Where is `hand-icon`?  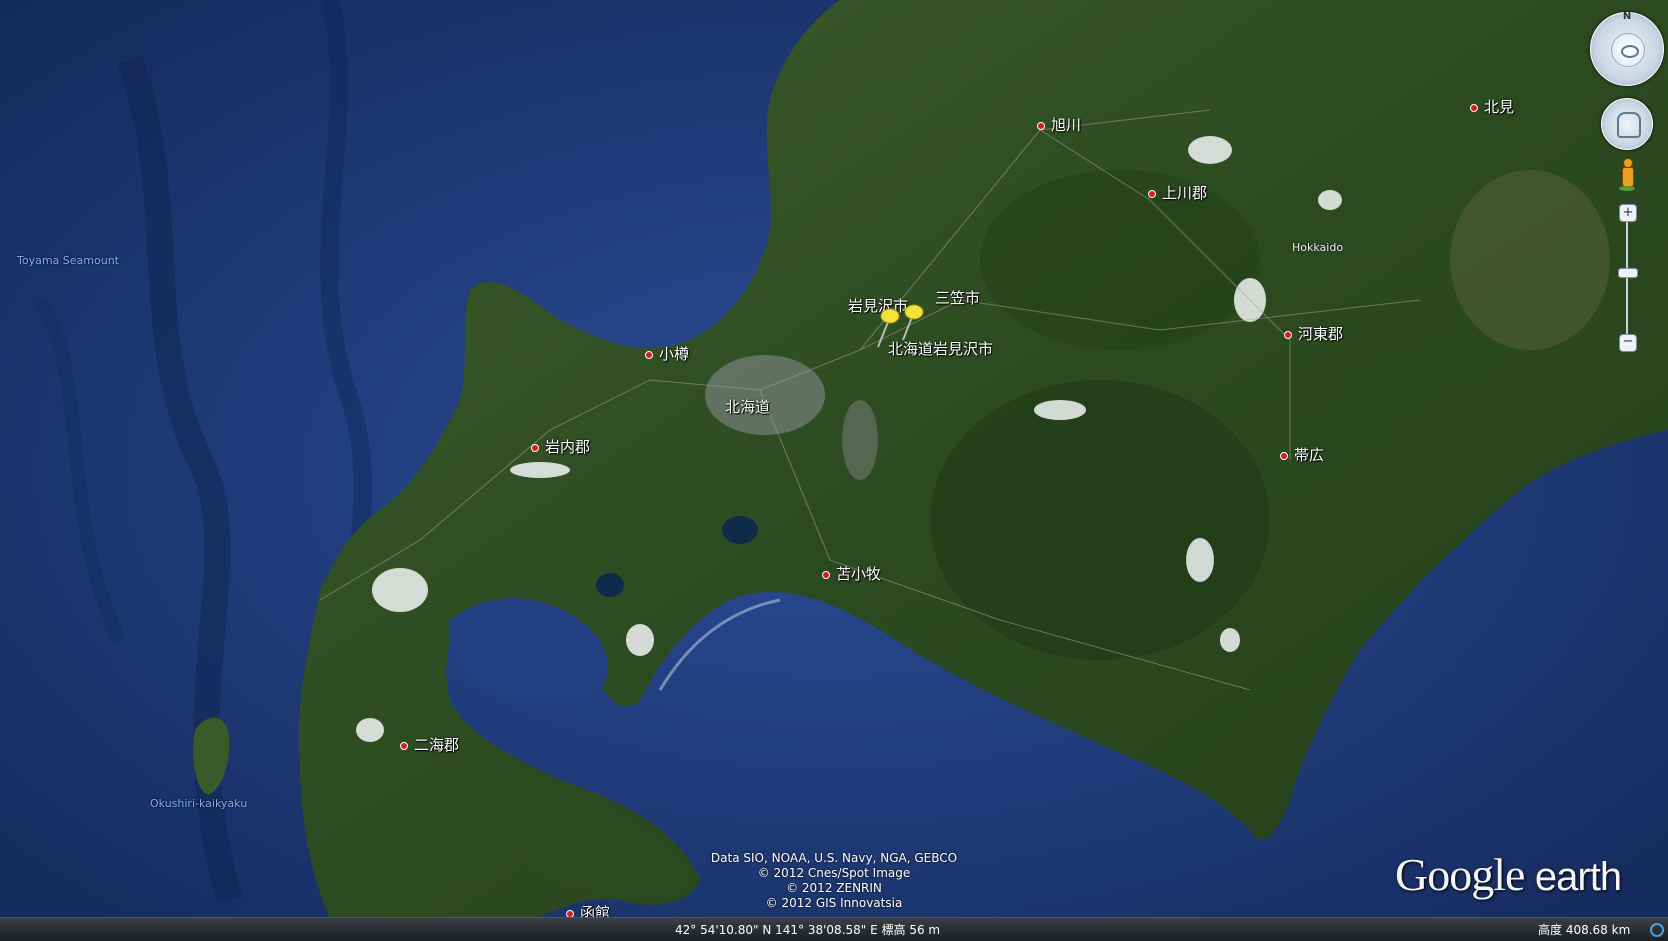
hand-icon is located at coordinates (1629, 125).